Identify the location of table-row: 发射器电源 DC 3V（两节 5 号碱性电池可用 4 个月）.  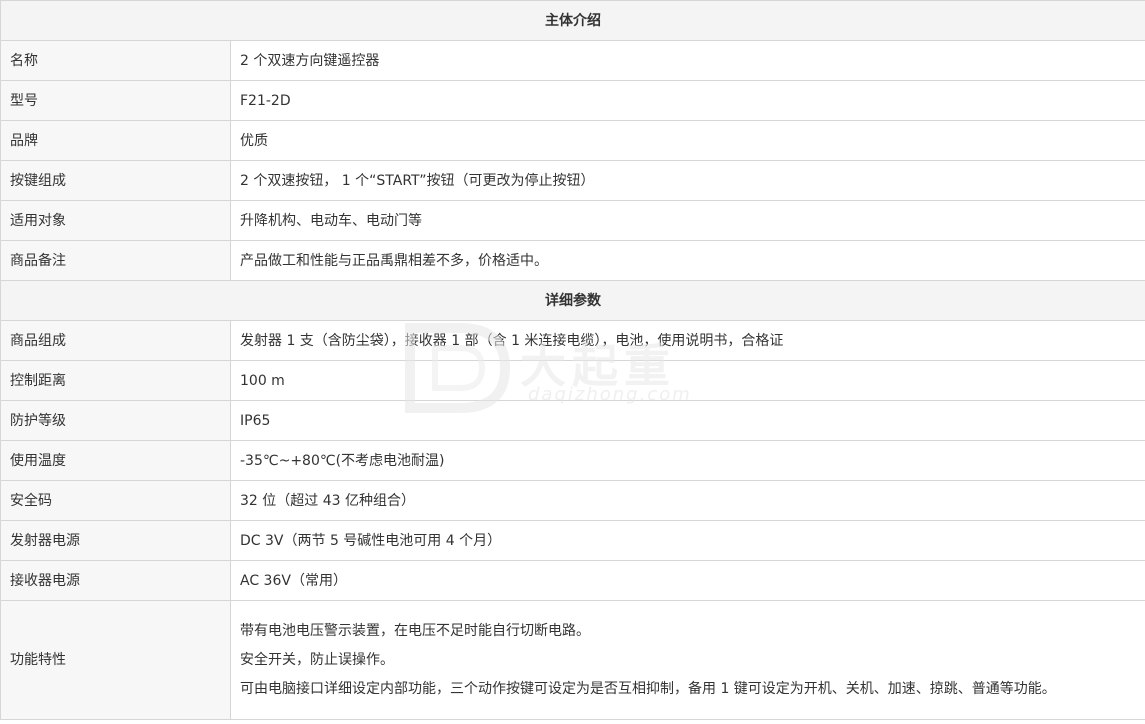
(572, 540).